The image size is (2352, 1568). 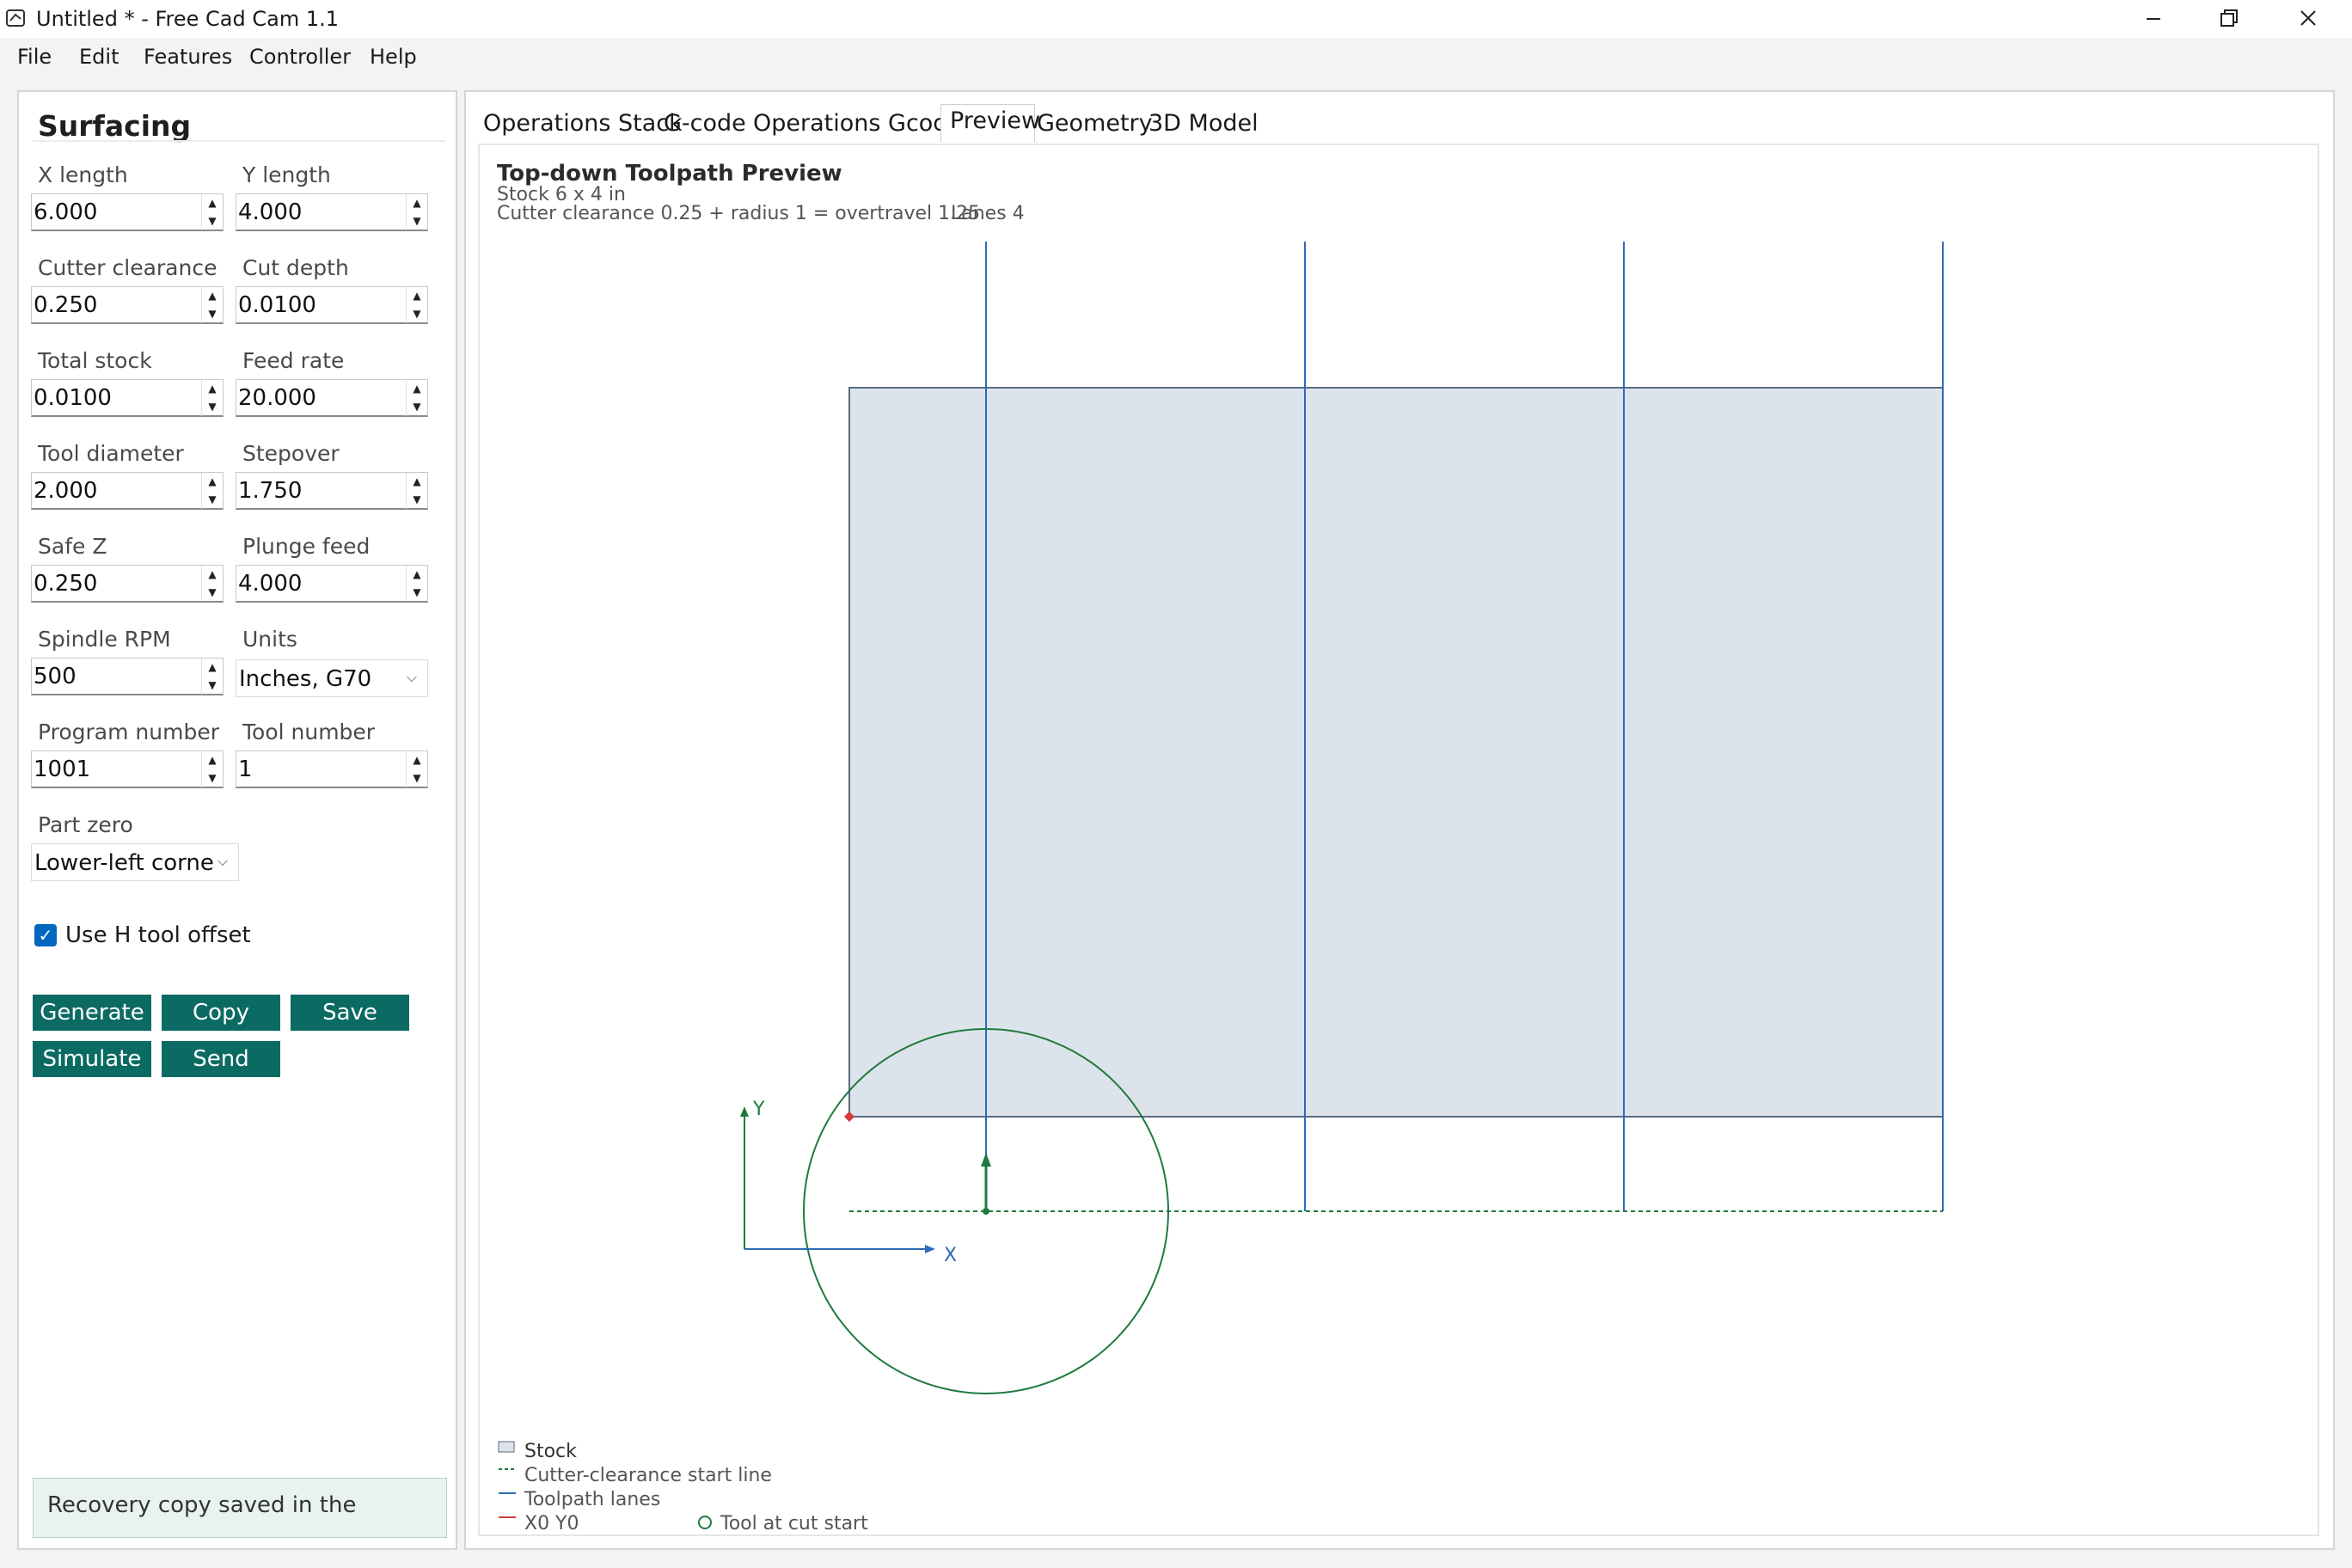 I want to click on program-number-input: 1001 ▲ ▼, so click(x=127, y=769).